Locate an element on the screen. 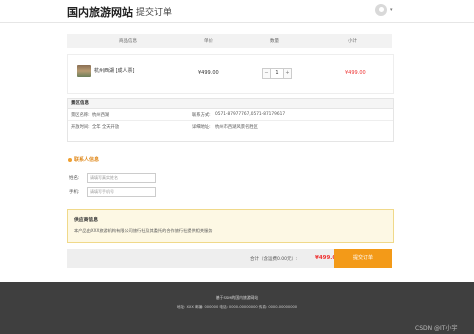 This screenshot has width=474, height=334. scenic-info-title: 景区信息 is located at coordinates (230, 104).